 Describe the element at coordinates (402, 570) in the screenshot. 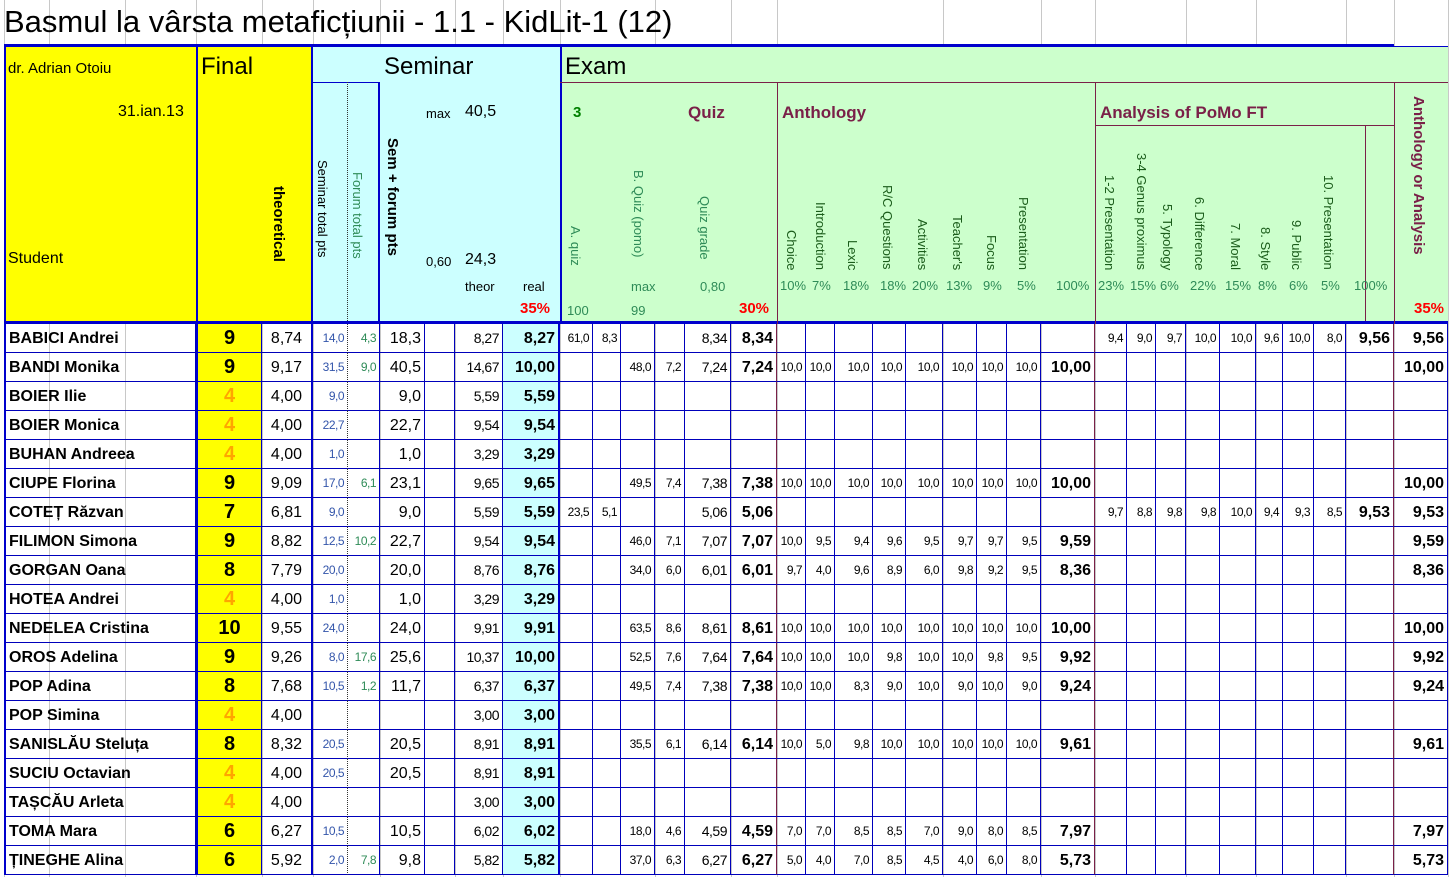

I see `sem-forum-total: 20,0` at that location.